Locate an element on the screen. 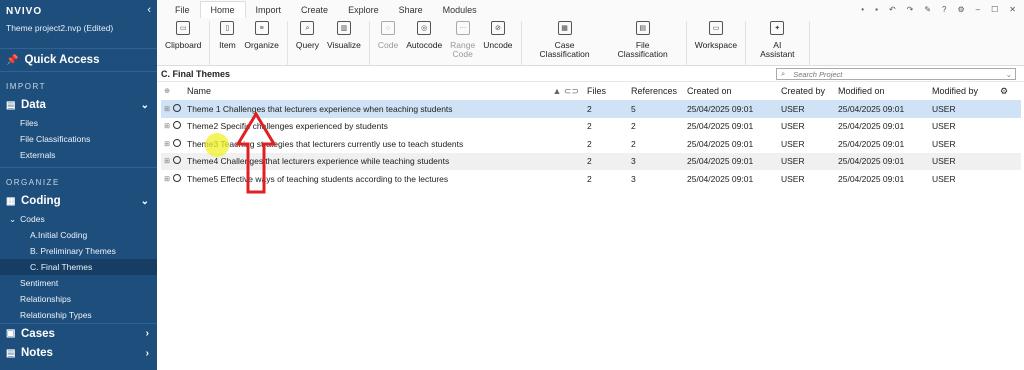  import-section-label: IMPORT is located at coordinates (26, 86).